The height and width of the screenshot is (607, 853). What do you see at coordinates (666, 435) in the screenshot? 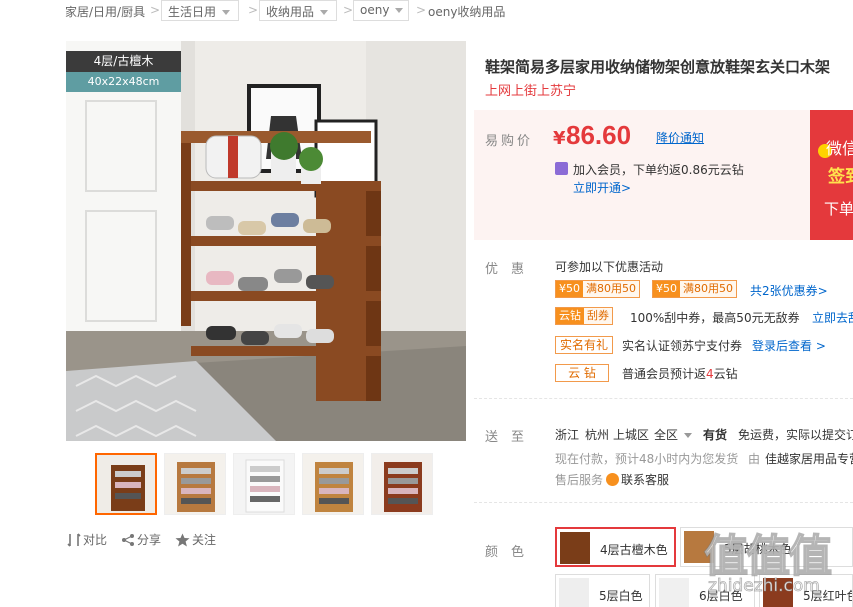
I see `ship-area-label: 全区` at bounding box center [666, 435].